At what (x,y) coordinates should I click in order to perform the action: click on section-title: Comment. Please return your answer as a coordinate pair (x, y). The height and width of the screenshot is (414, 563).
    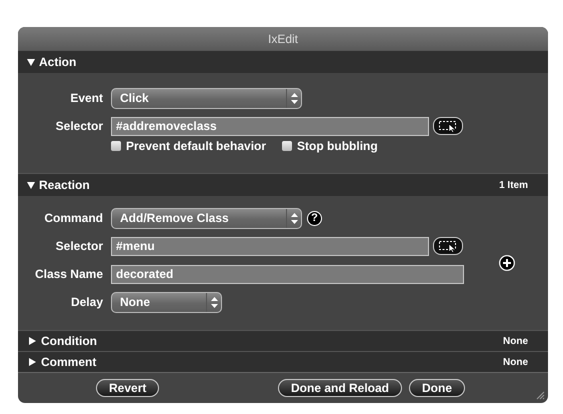
    Looking at the image, I should click on (68, 362).